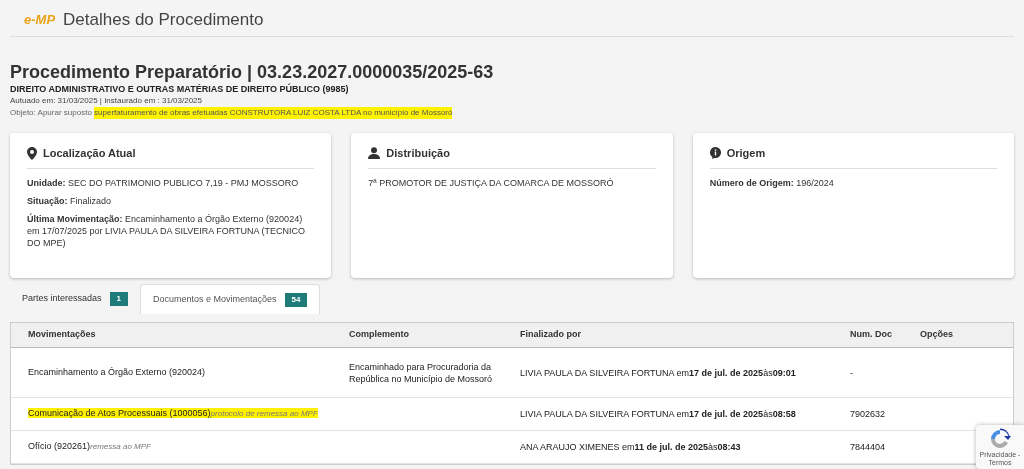  Describe the element at coordinates (658, 414) in the screenshot. I see `finished-by-text: LIVIA PAULA DA SILVEIRA FORTUNA em17 de jul. de 2025às08:58` at that location.